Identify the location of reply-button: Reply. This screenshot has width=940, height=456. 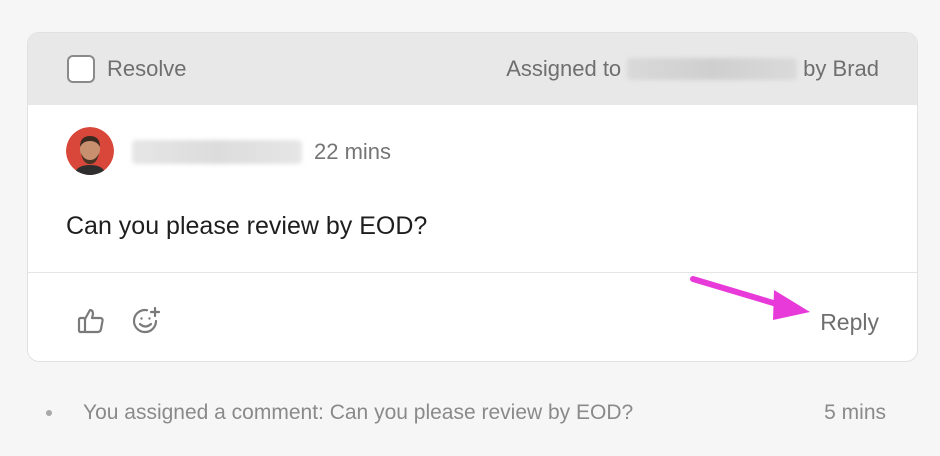
(849, 322).